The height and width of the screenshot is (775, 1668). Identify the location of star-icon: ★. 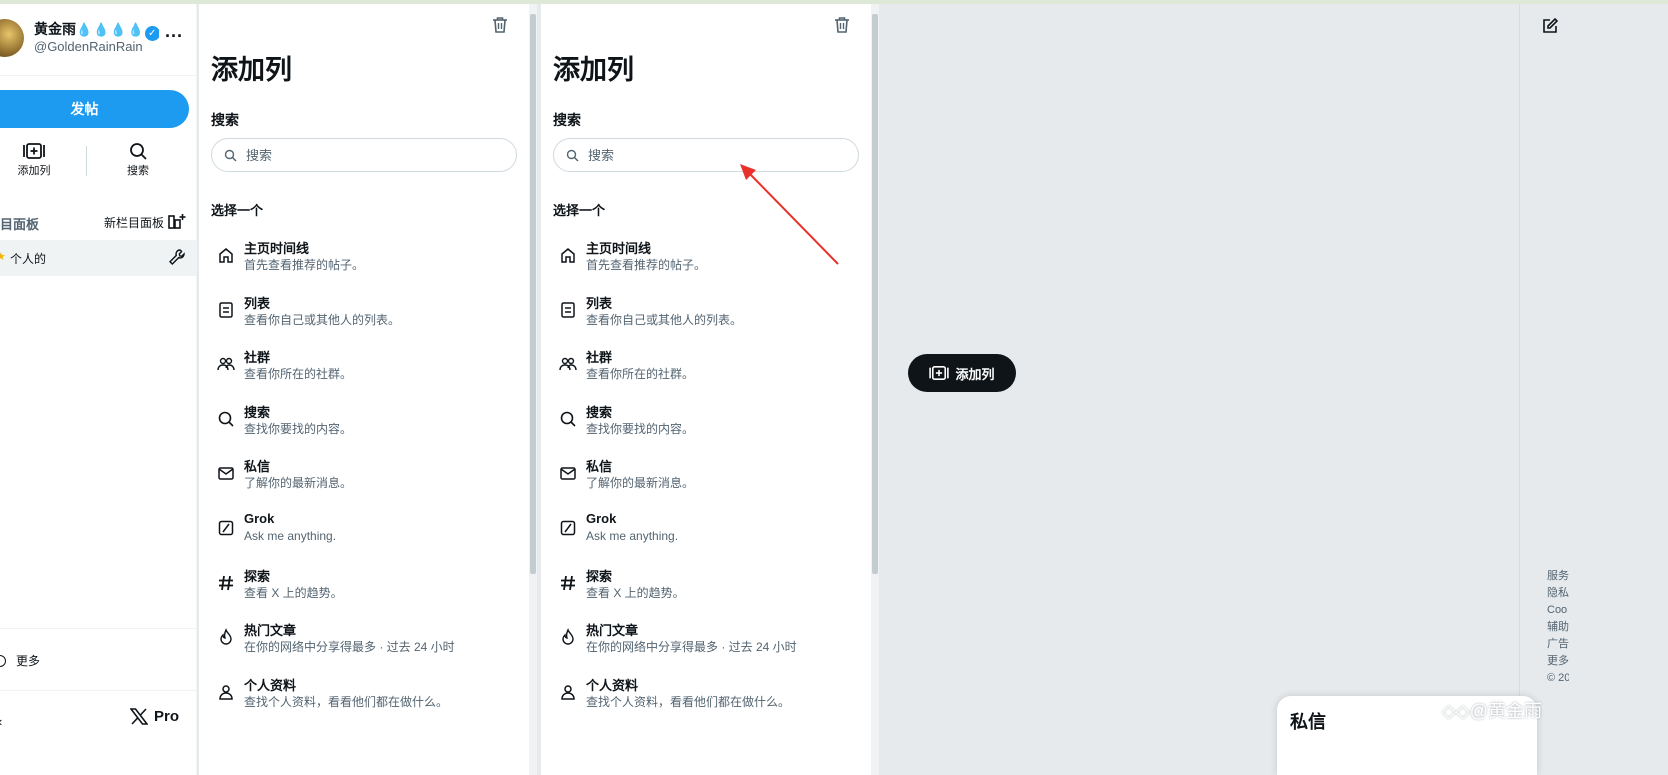
(3, 257).